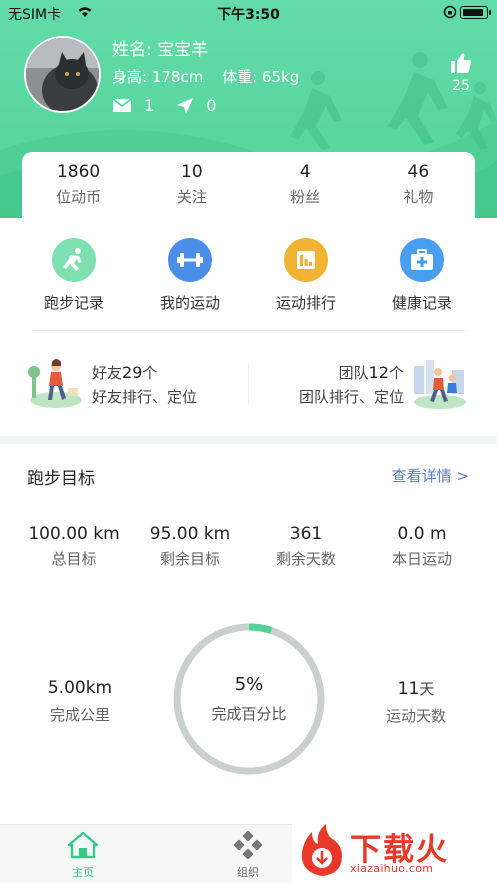 The image size is (497, 883). What do you see at coordinates (78, 172) in the screenshot?
I see `count-number: 1860` at bounding box center [78, 172].